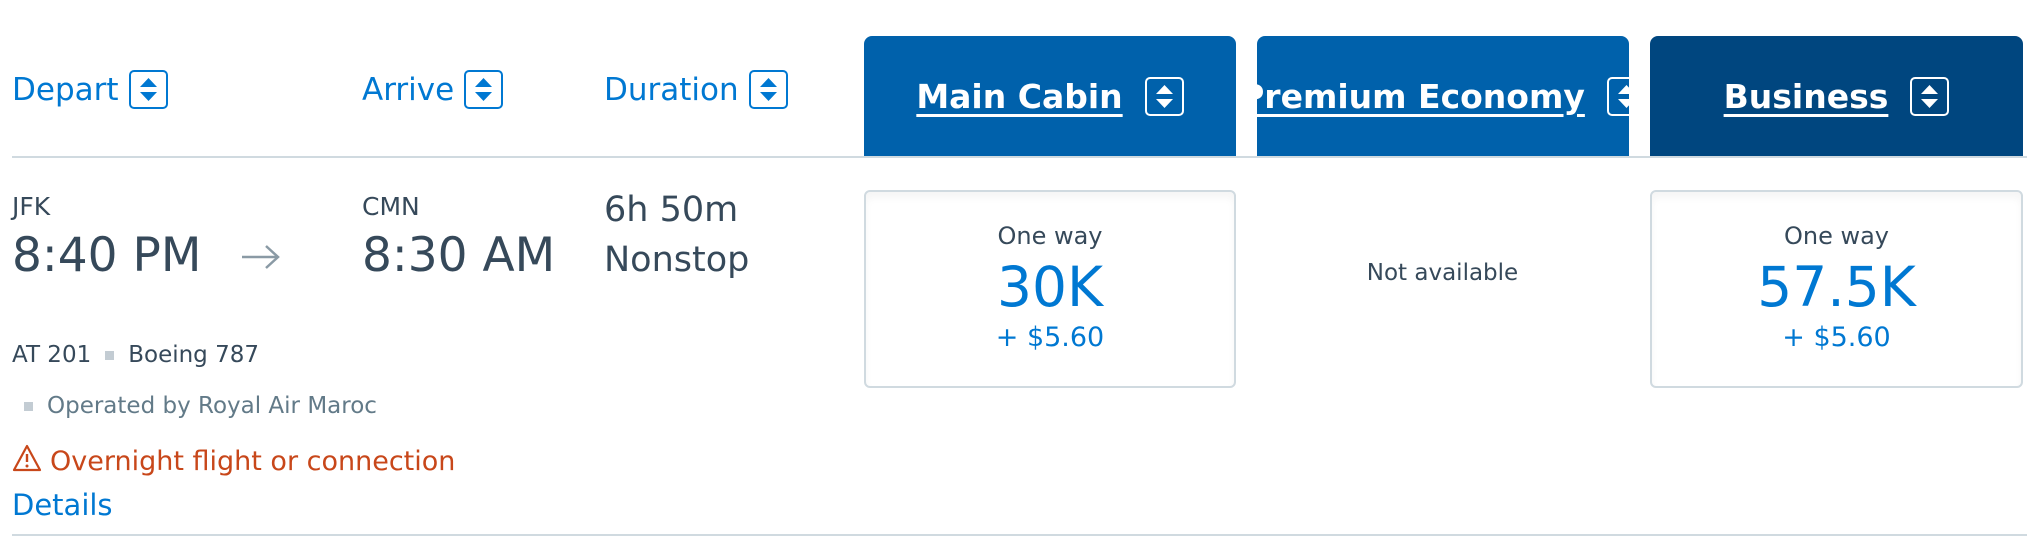  What do you see at coordinates (212, 406) in the screenshot?
I see `operated-by-text: Operated by Royal Air Maroc` at bounding box center [212, 406].